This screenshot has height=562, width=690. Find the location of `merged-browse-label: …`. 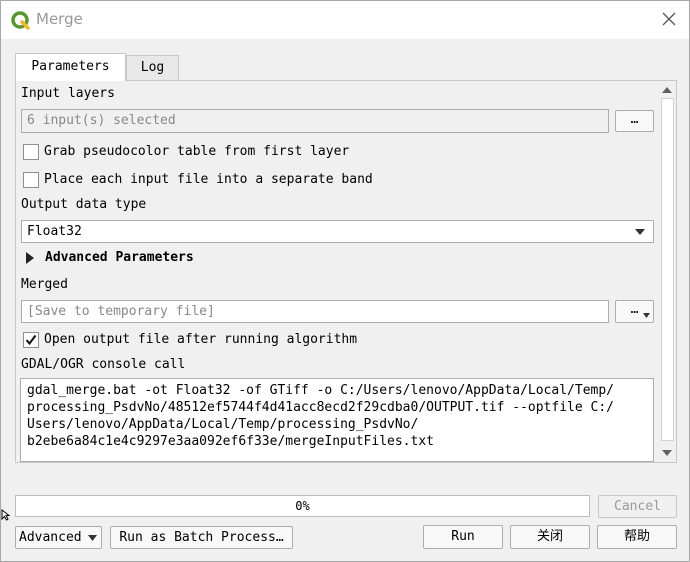

merged-browse-label: … is located at coordinates (634, 309).